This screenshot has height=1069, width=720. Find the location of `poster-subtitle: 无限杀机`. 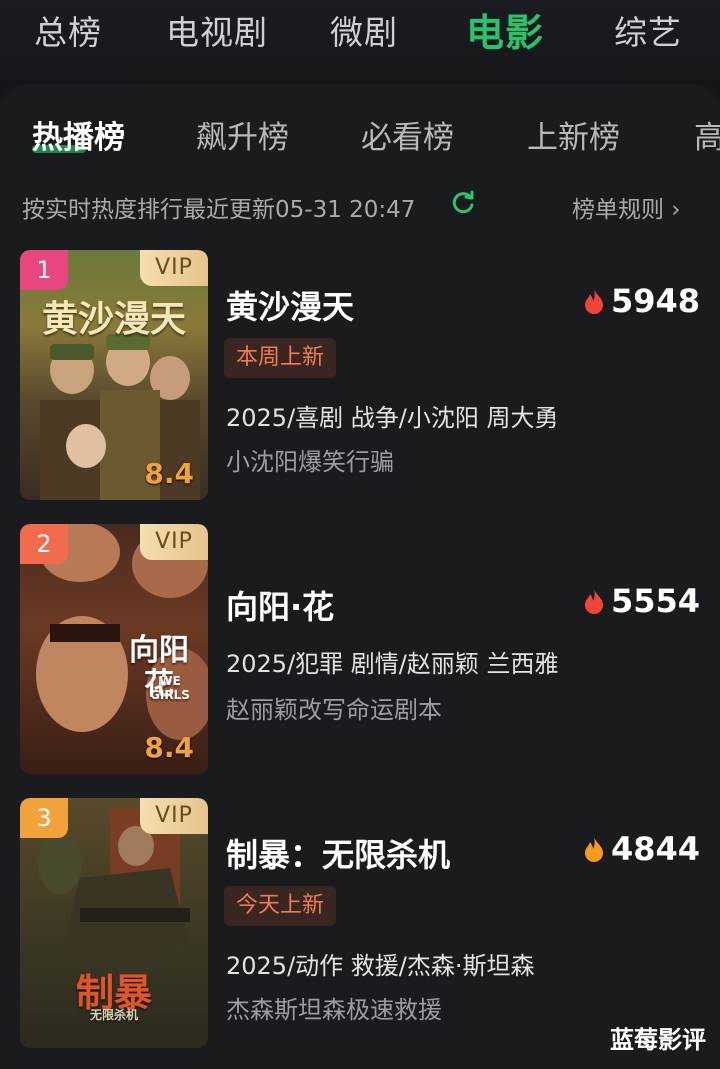

poster-subtitle: 无限杀机 is located at coordinates (113, 1015).